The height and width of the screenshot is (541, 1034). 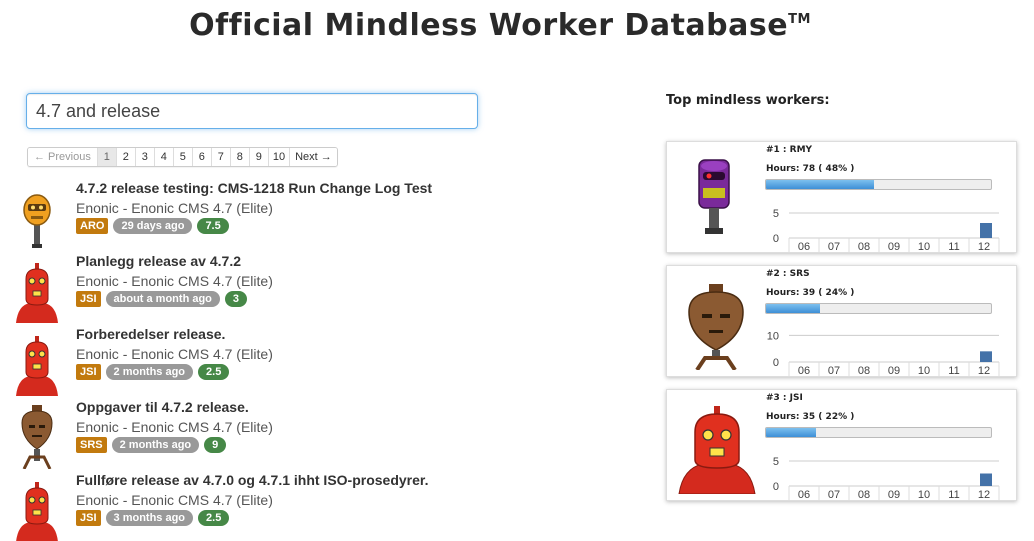 What do you see at coordinates (125, 157) in the screenshot?
I see `pagination-page-2: 2` at bounding box center [125, 157].